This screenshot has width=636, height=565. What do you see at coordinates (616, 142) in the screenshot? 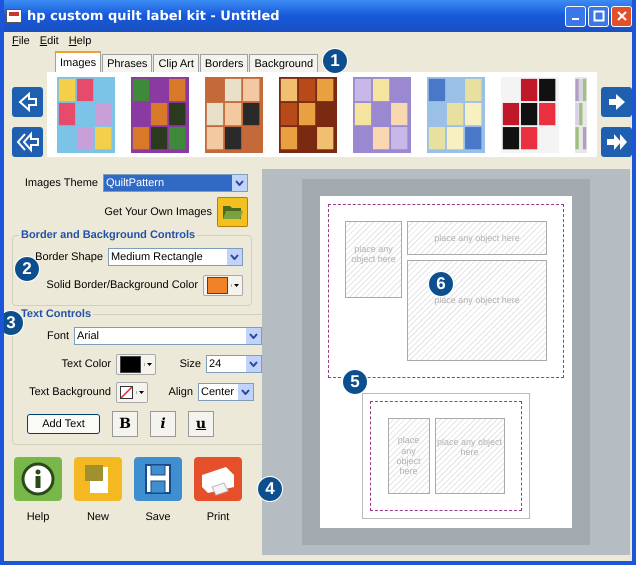
I see `last-button` at bounding box center [616, 142].